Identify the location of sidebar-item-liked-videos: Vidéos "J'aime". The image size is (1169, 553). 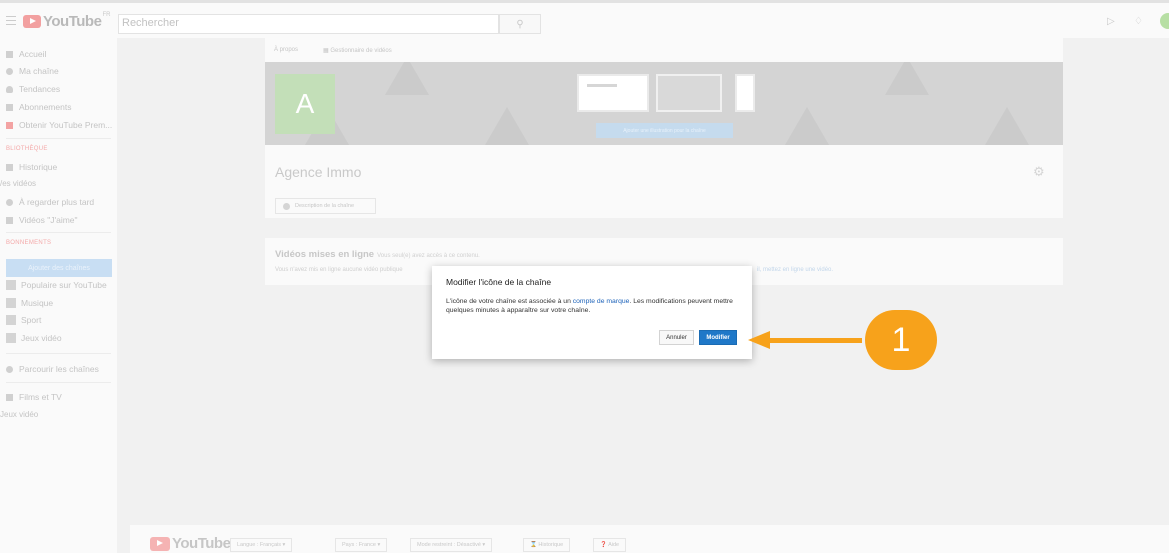
(42, 220).